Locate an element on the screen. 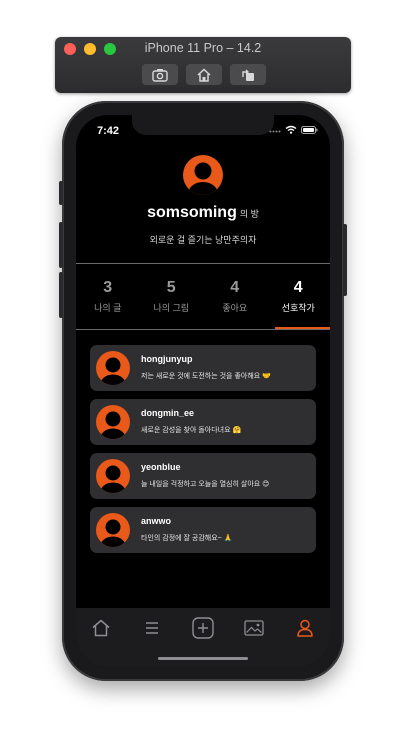  profile-avatar is located at coordinates (203, 175).